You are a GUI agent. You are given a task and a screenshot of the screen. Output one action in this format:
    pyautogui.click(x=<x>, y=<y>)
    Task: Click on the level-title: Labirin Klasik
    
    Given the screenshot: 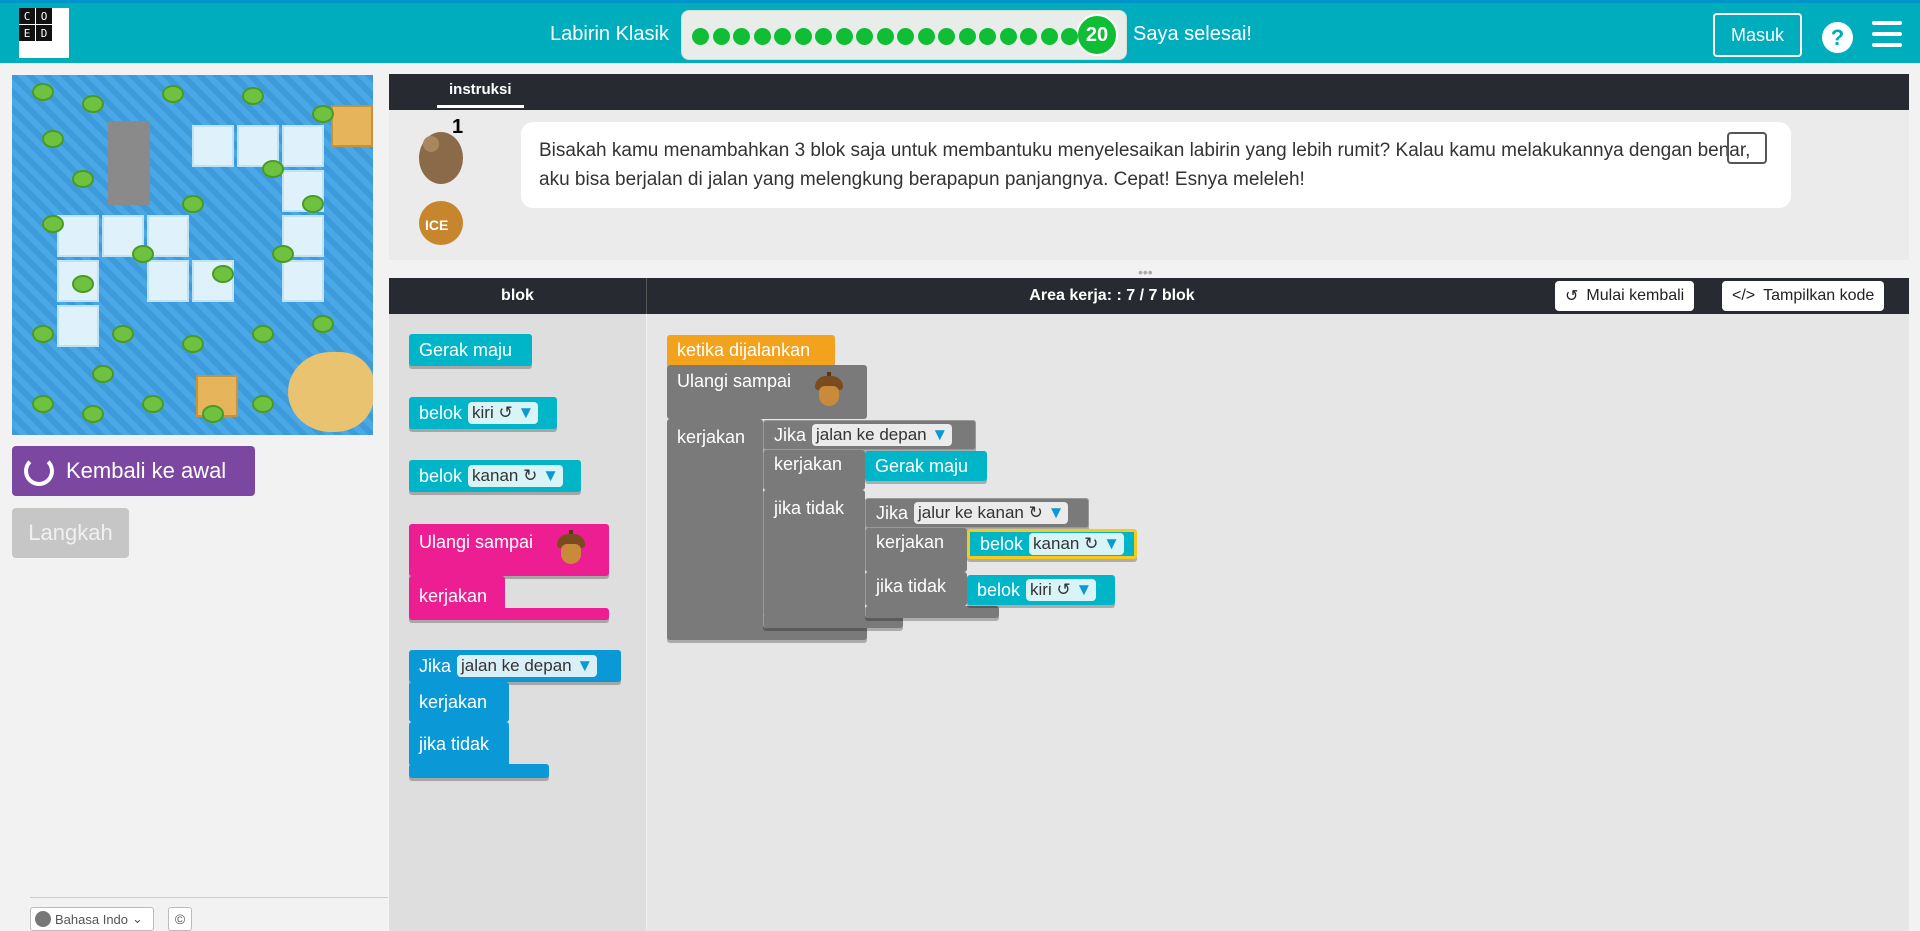 What is the action you would take?
    pyautogui.click(x=609, y=34)
    